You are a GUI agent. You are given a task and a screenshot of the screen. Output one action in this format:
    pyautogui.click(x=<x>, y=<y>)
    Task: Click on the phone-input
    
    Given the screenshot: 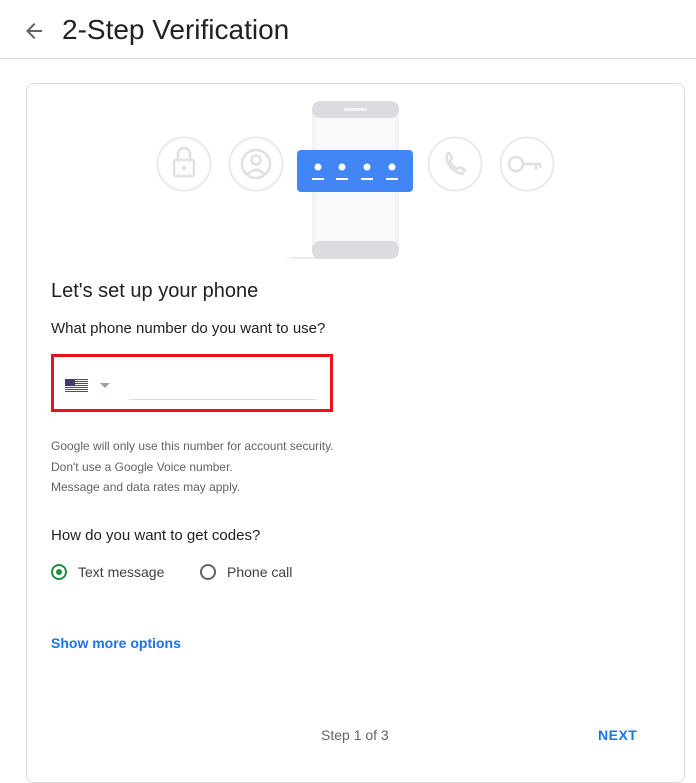 What is the action you would take?
    pyautogui.click(x=223, y=385)
    